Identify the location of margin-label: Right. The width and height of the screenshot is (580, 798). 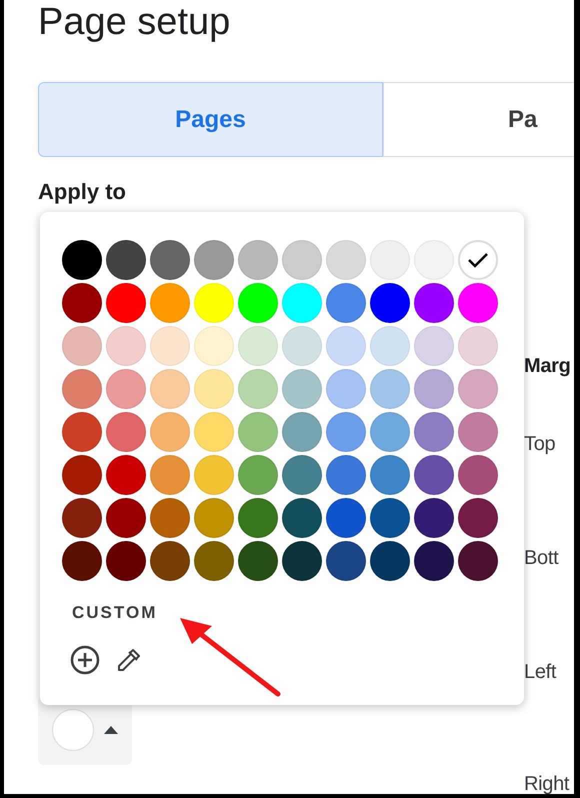
(547, 783).